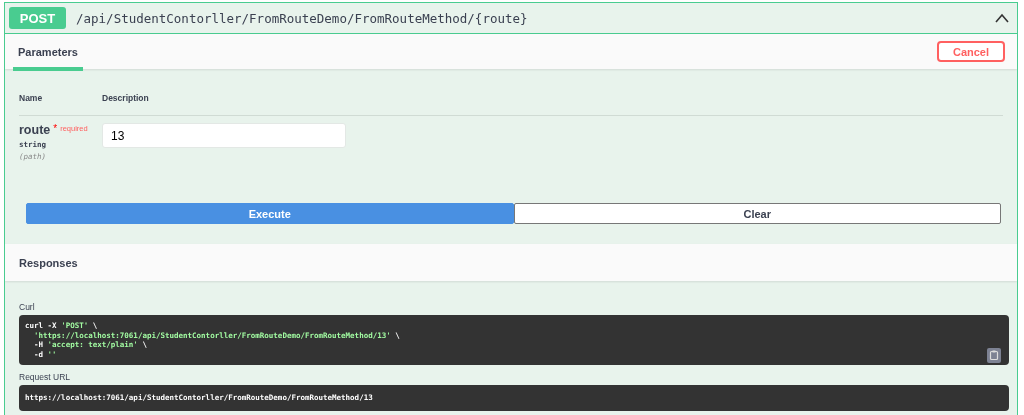 The width and height of the screenshot is (1024, 415). Describe the element at coordinates (37, 18) in the screenshot. I see `method-badge: POST` at that location.